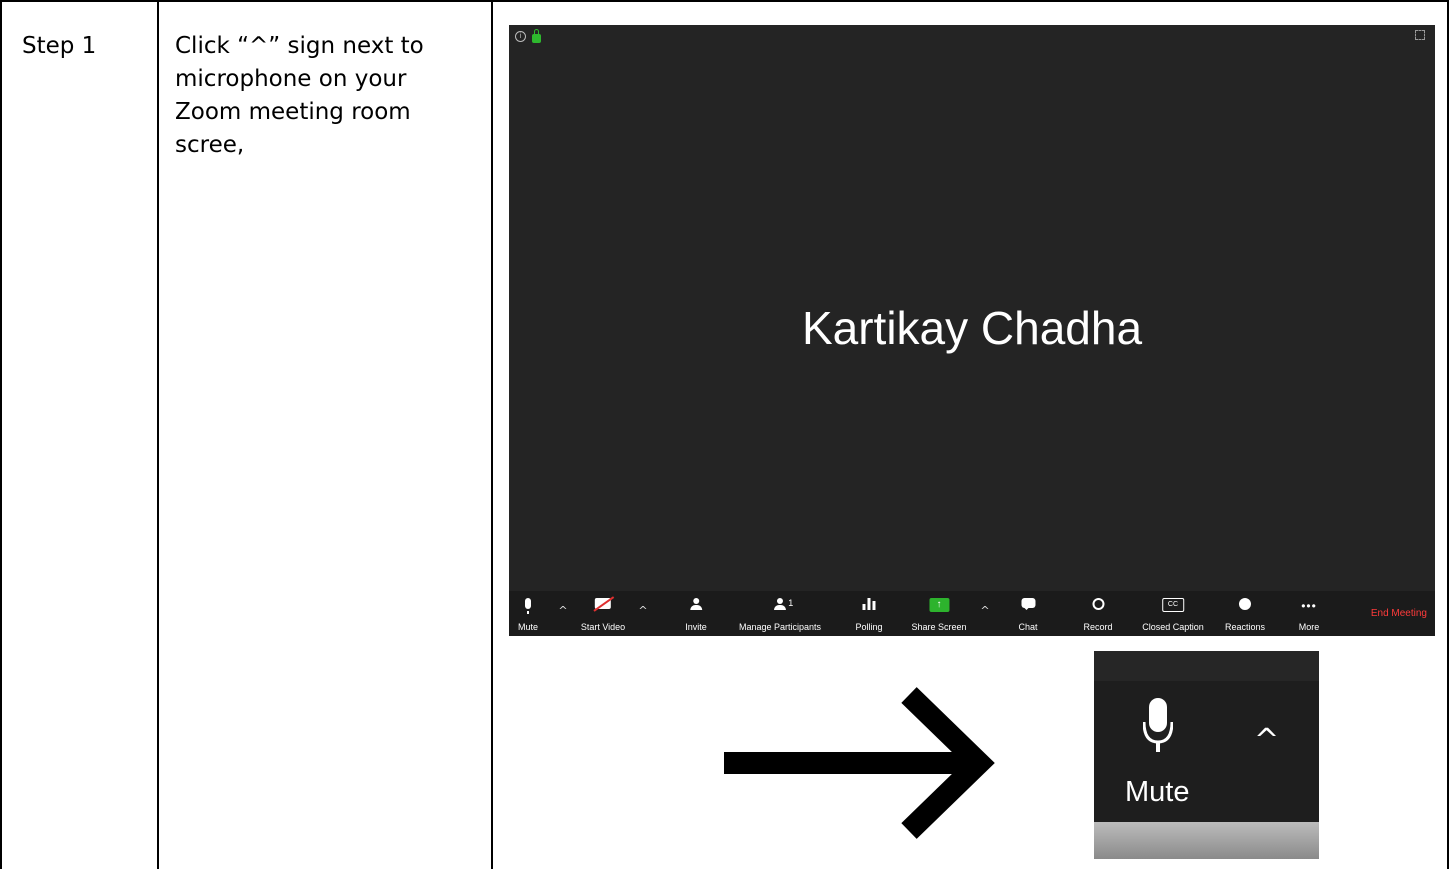 This screenshot has width=1449, height=869. What do you see at coordinates (1420, 35) in the screenshot?
I see `fullscreen-icon` at bounding box center [1420, 35].